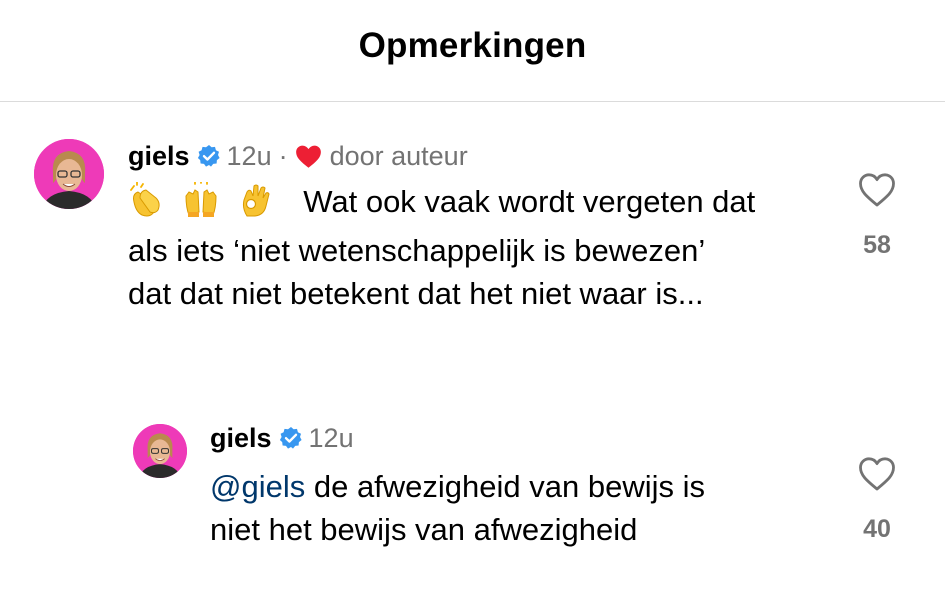  Describe the element at coordinates (877, 529) in the screenshot. I see `like-count: 40` at that location.